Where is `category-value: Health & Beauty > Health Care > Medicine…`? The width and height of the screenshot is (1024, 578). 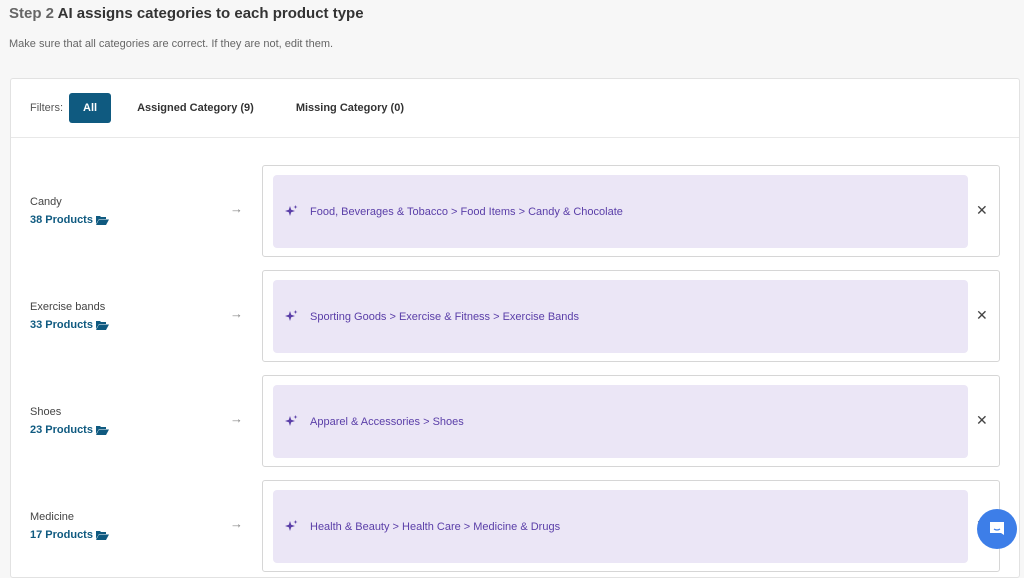 category-value: Health & Beauty > Health Care > Medicine… is located at coordinates (620, 526).